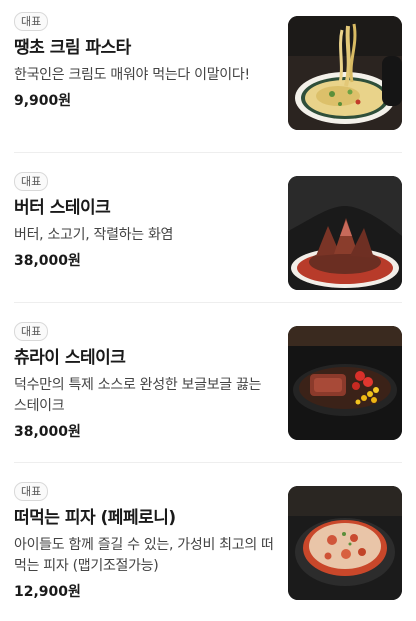 Image resolution: width=416 pixels, height=621 pixels. I want to click on butter-steak-photo, so click(345, 233).